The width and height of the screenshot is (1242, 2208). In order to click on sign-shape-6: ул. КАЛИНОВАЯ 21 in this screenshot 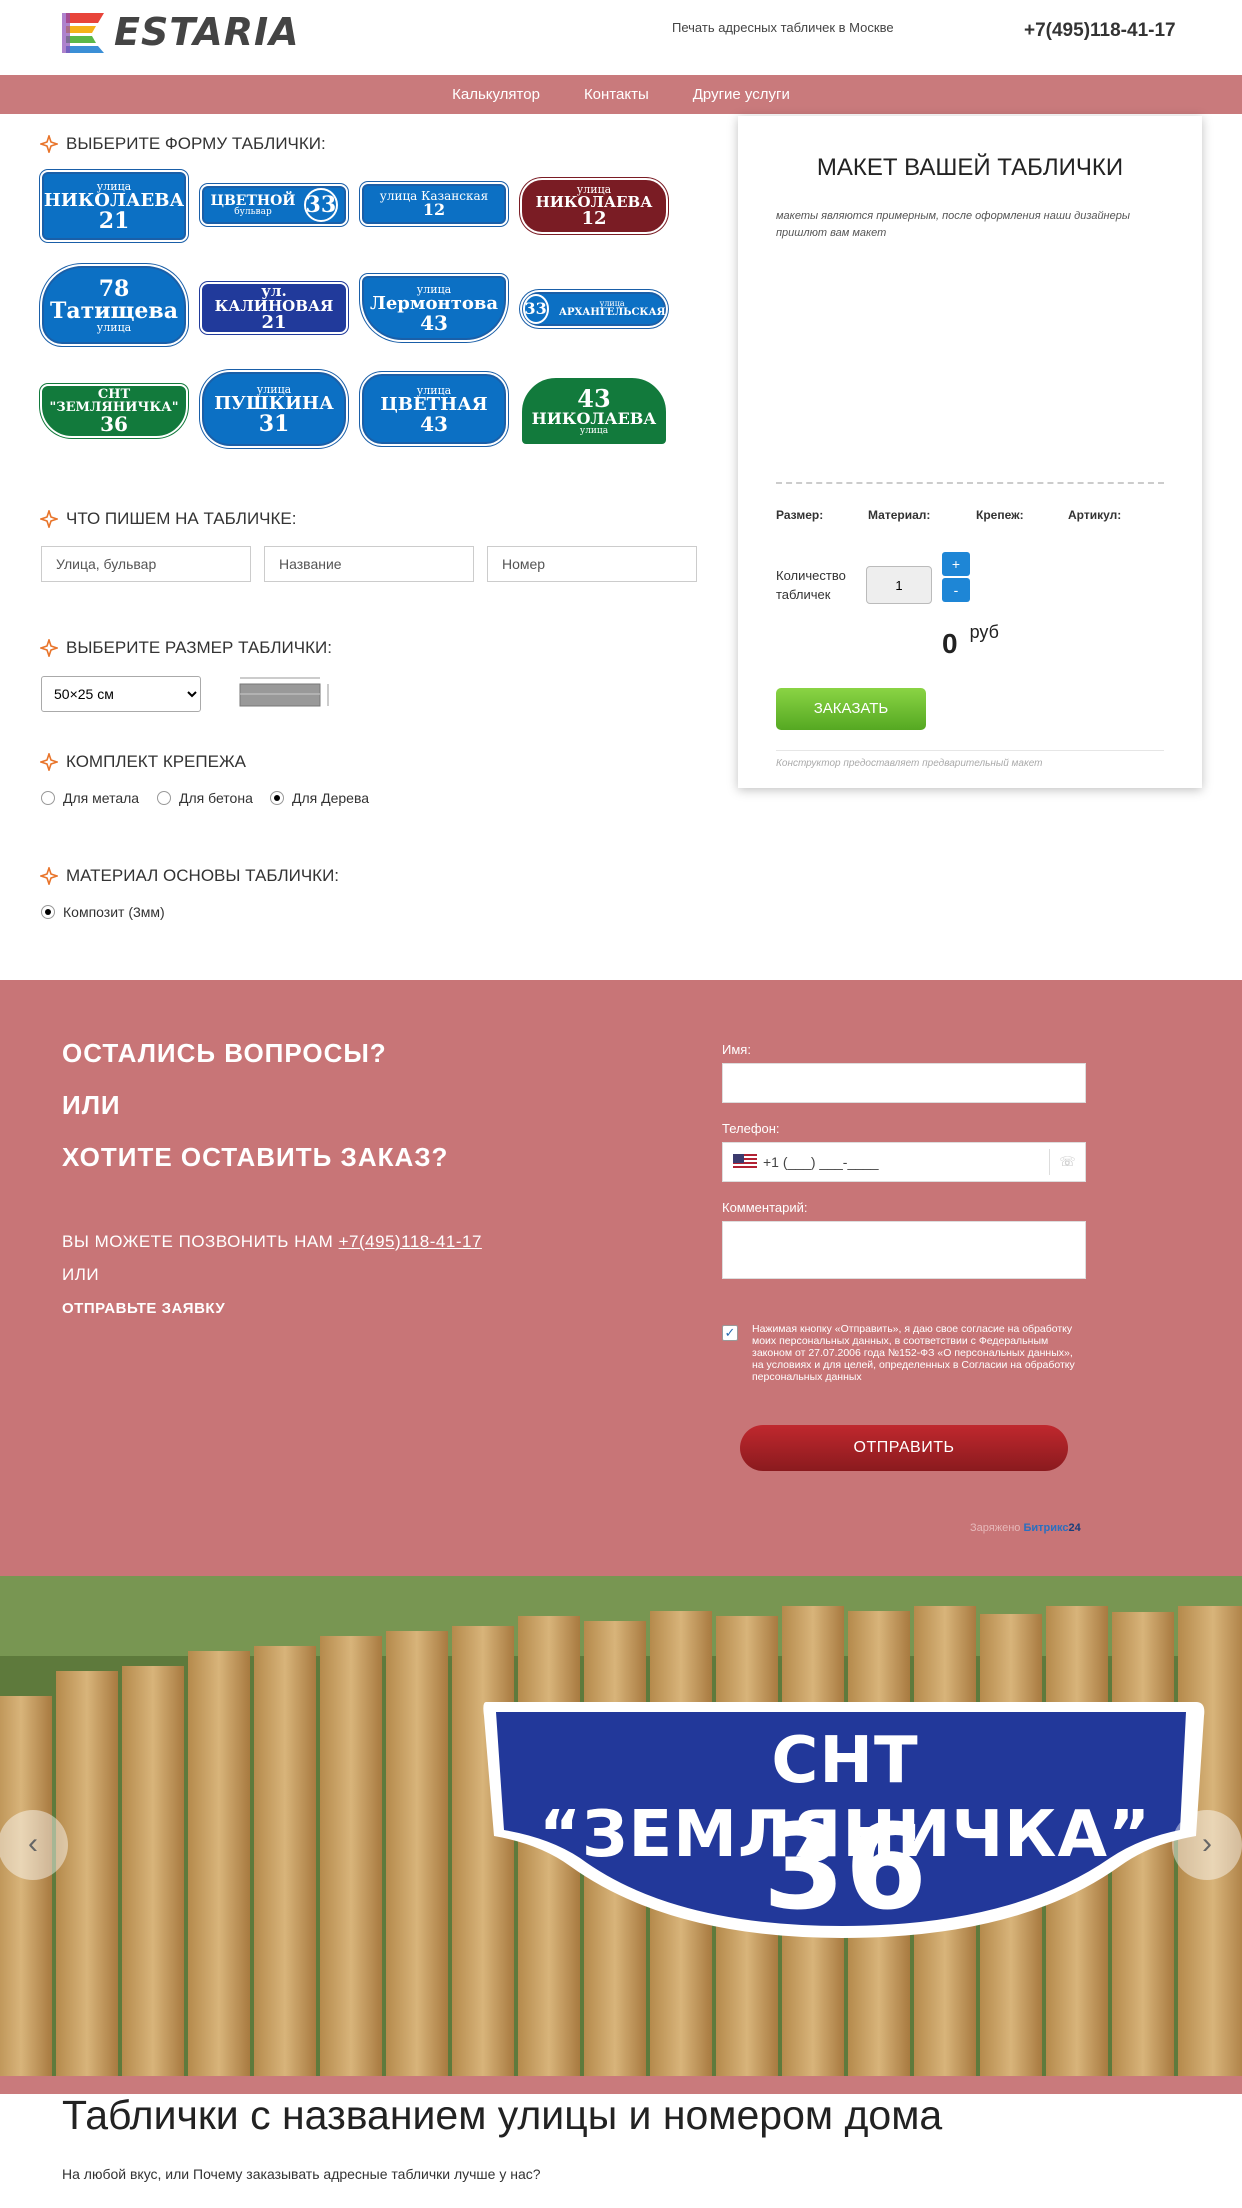, I will do `click(274, 308)`.